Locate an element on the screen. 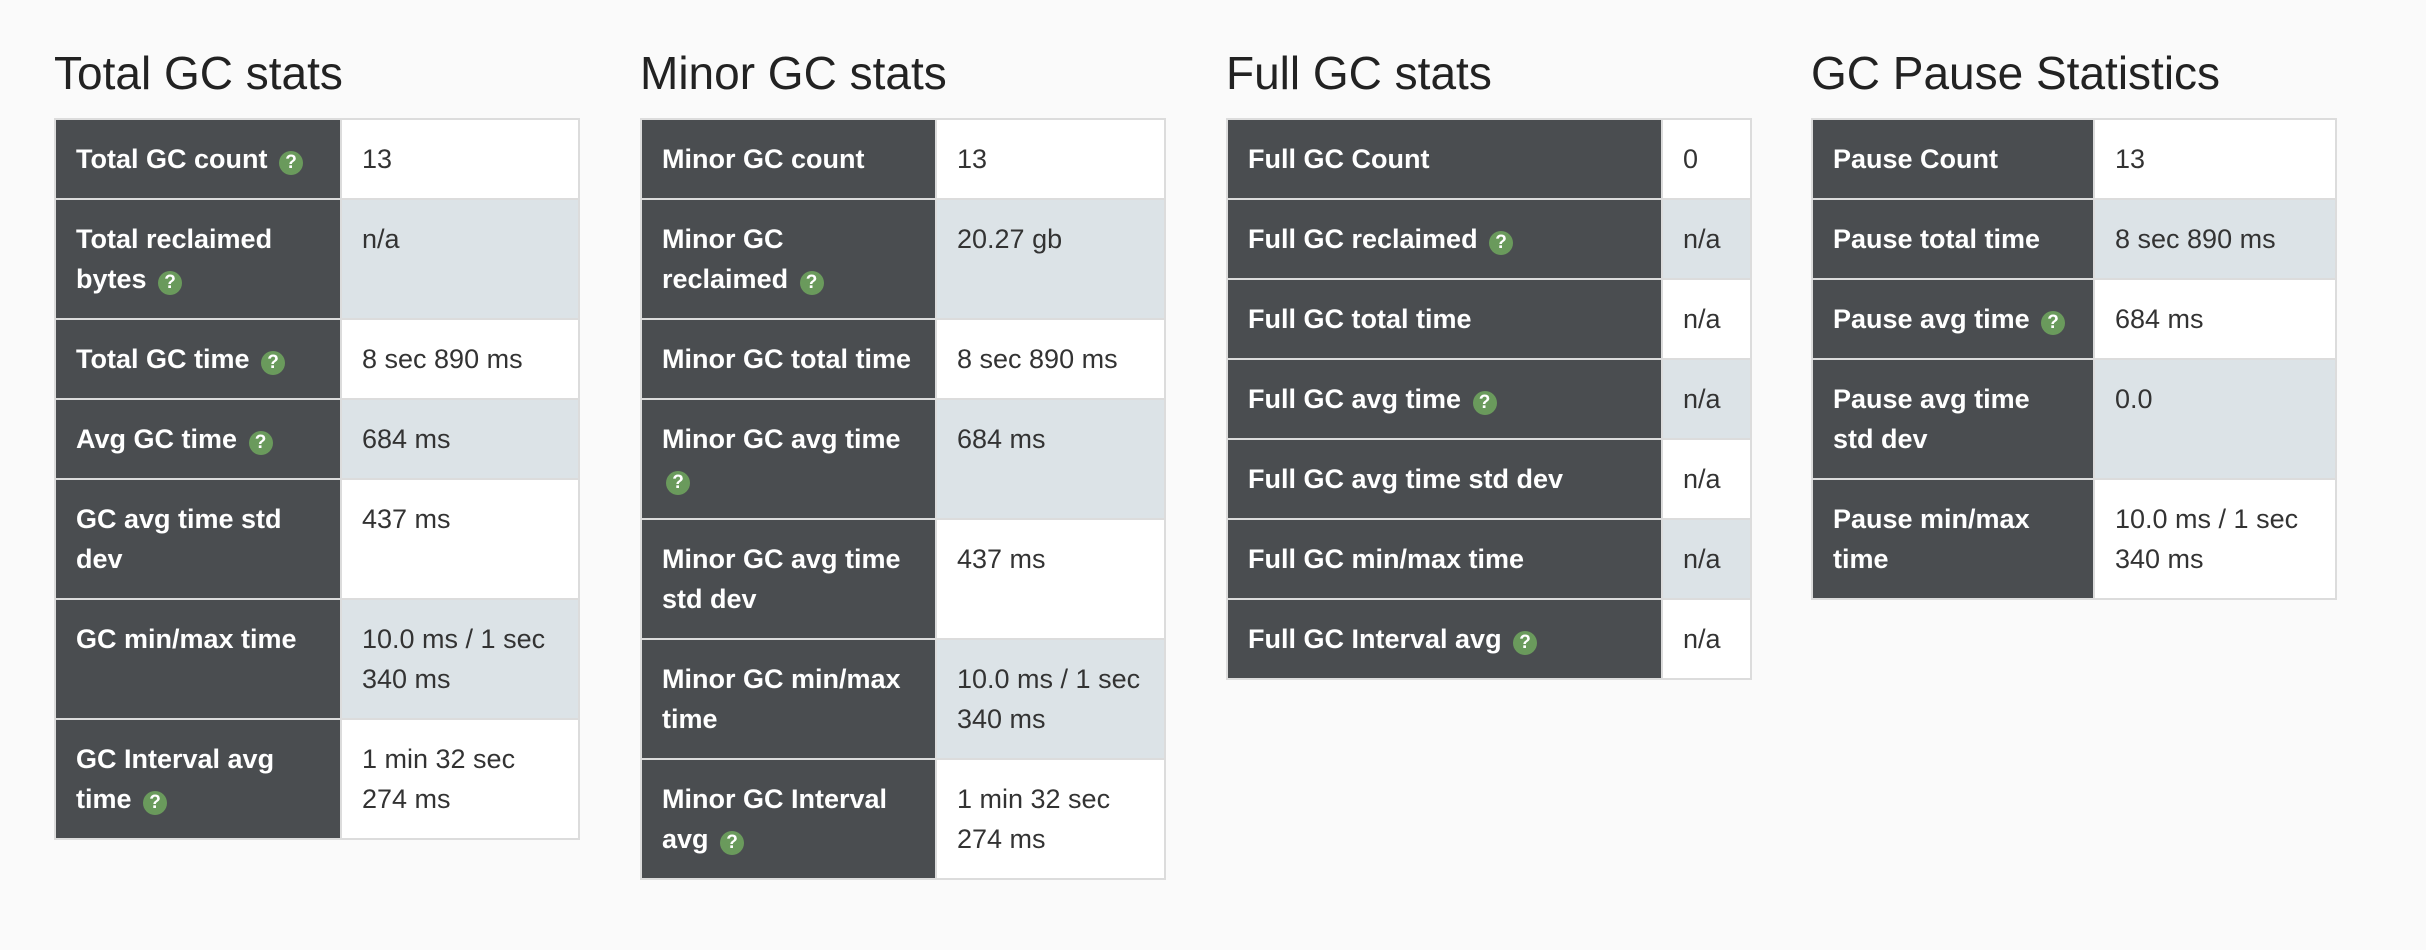  row-label-cell: Minor GC reclaimed ? is located at coordinates (788, 259).